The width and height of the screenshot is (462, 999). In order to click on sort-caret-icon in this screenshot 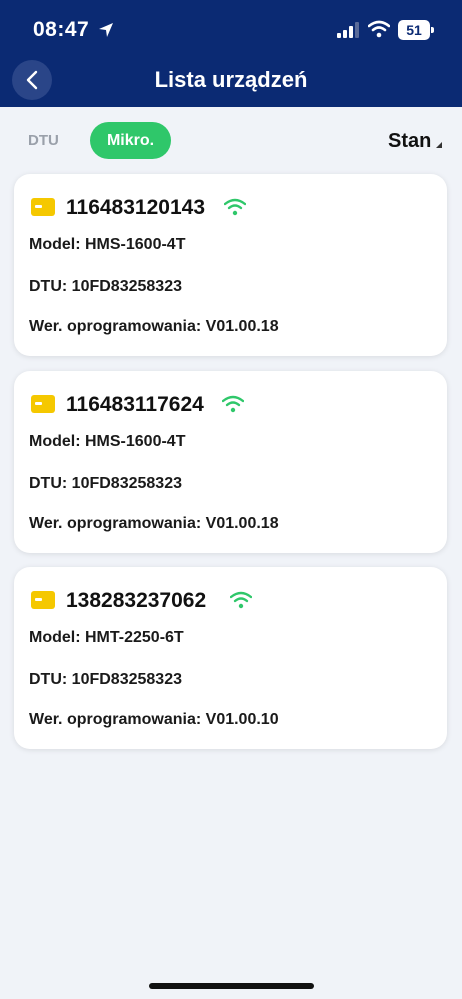, I will do `click(439, 145)`.